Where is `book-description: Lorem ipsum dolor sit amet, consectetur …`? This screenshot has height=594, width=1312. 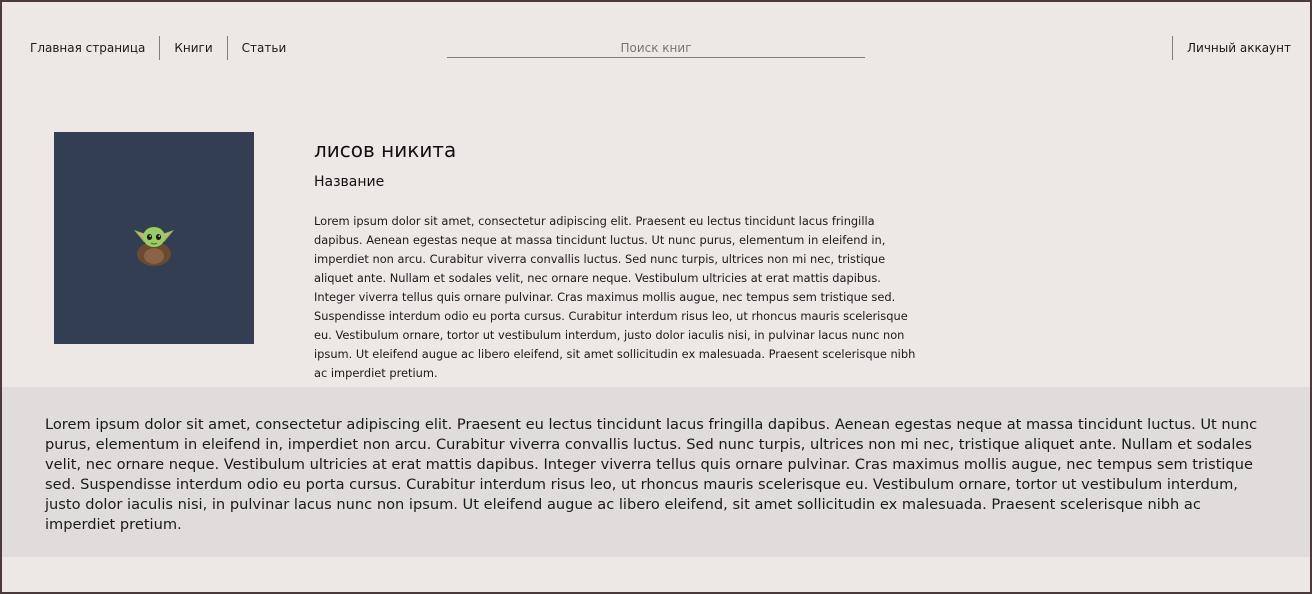 book-description: Lorem ipsum dolor sit amet, consectetur … is located at coordinates (615, 297).